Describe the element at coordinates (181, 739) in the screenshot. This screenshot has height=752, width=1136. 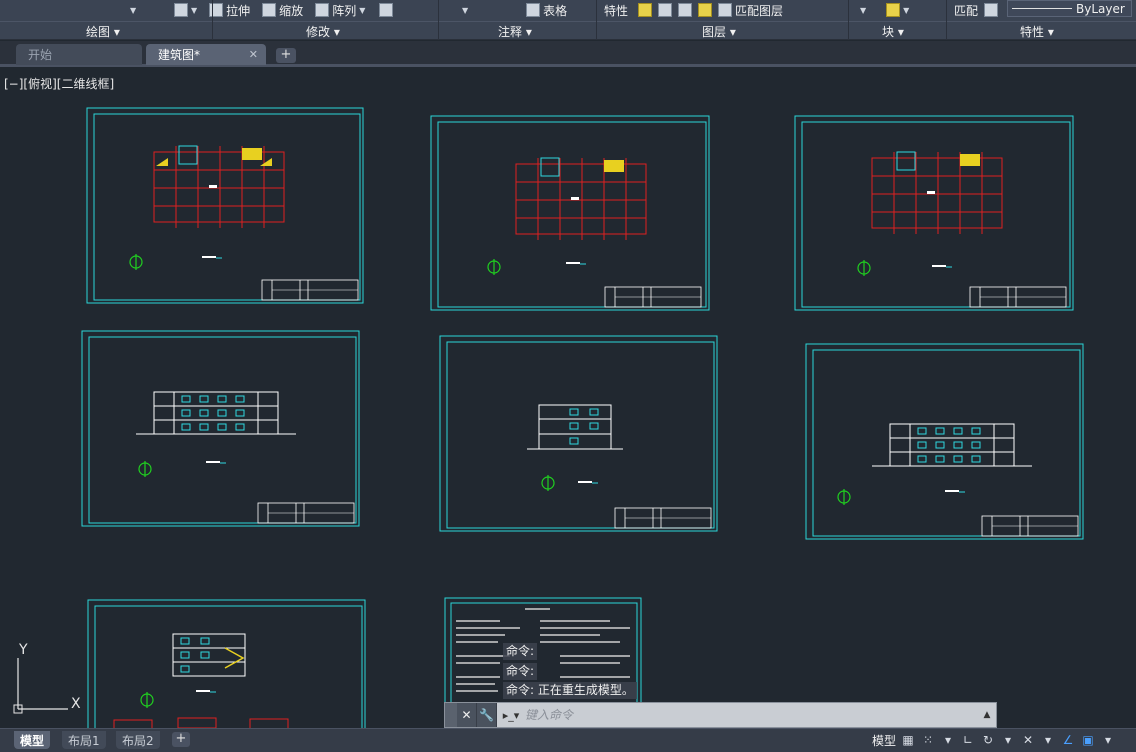
I see `add-layout-button: +` at that location.